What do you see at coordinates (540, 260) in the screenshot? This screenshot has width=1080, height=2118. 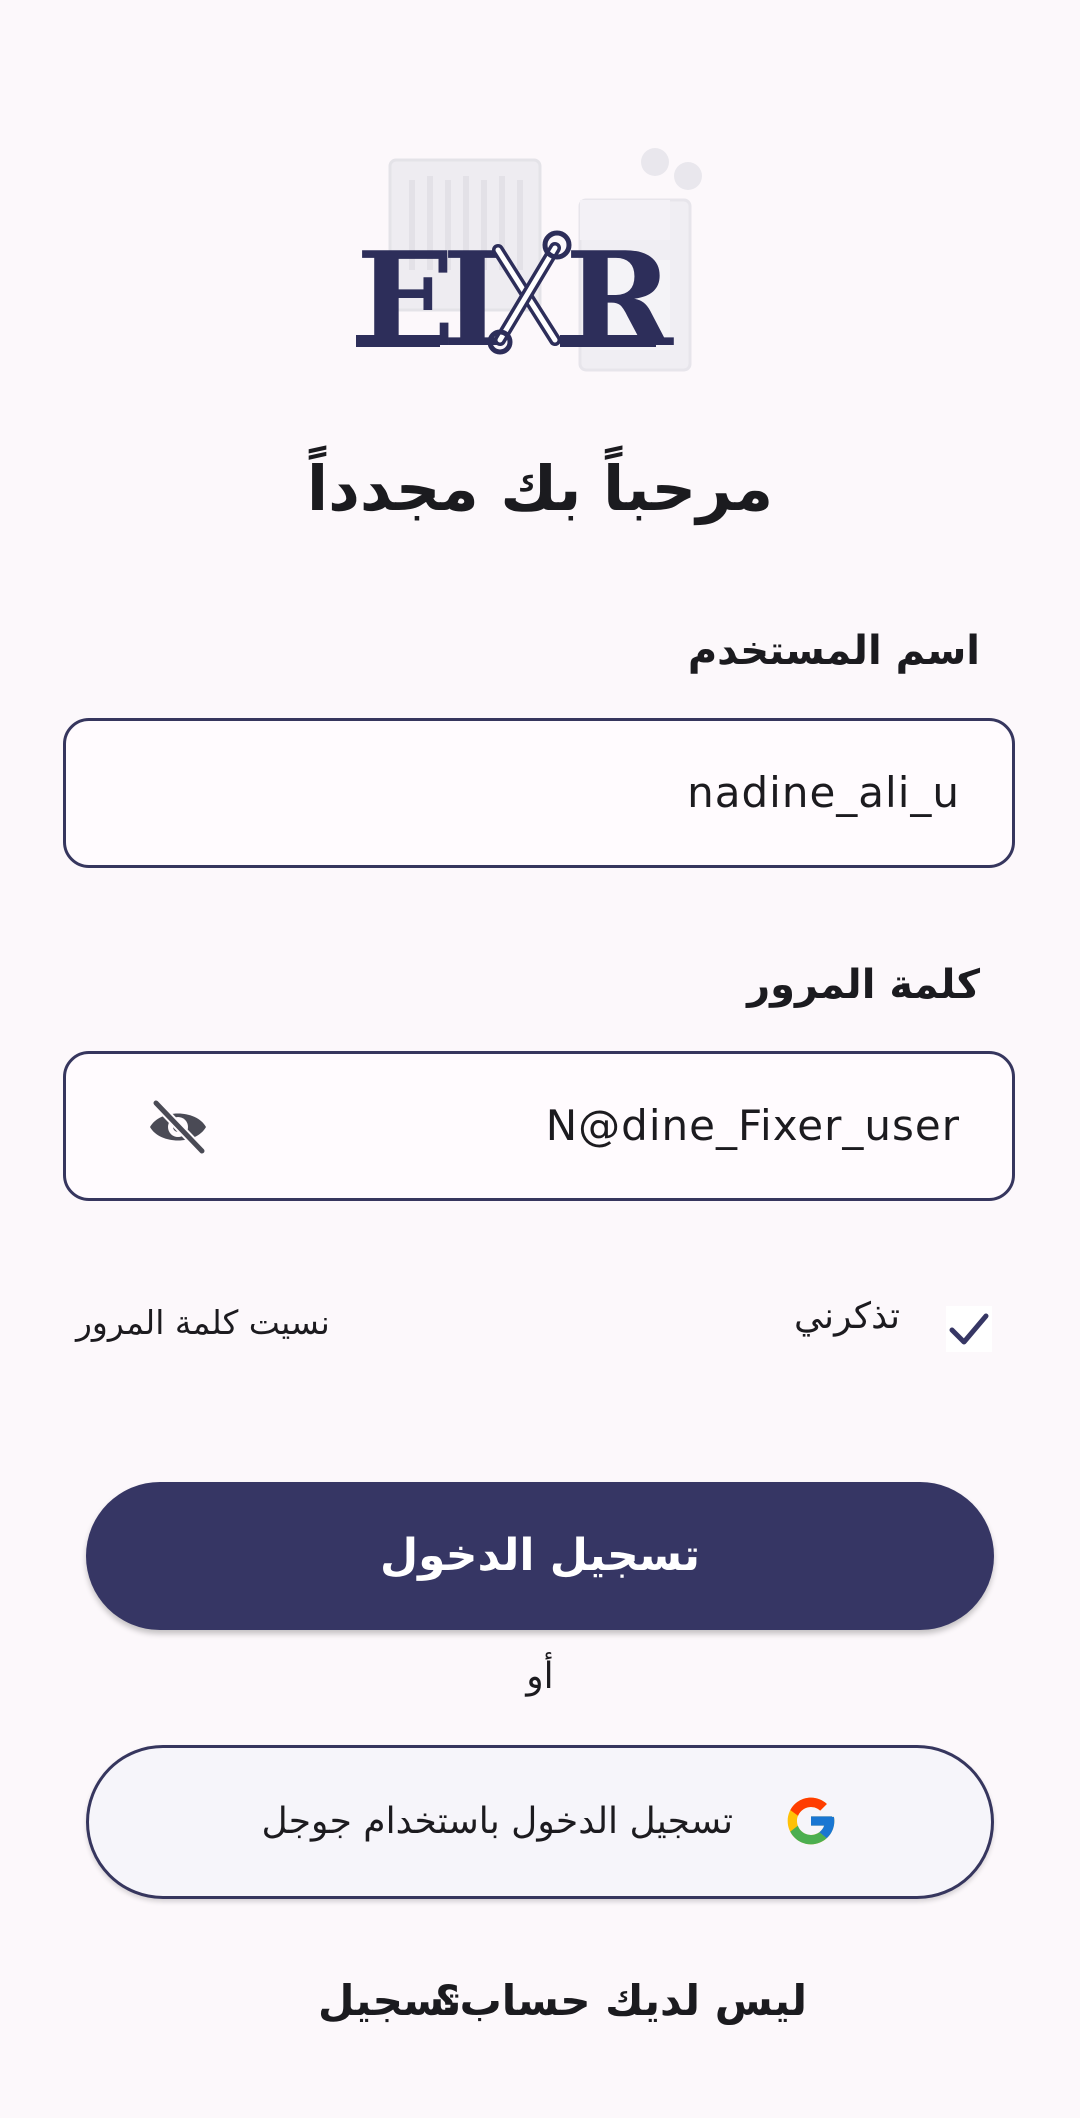 I see `app-logo: E I R` at bounding box center [540, 260].